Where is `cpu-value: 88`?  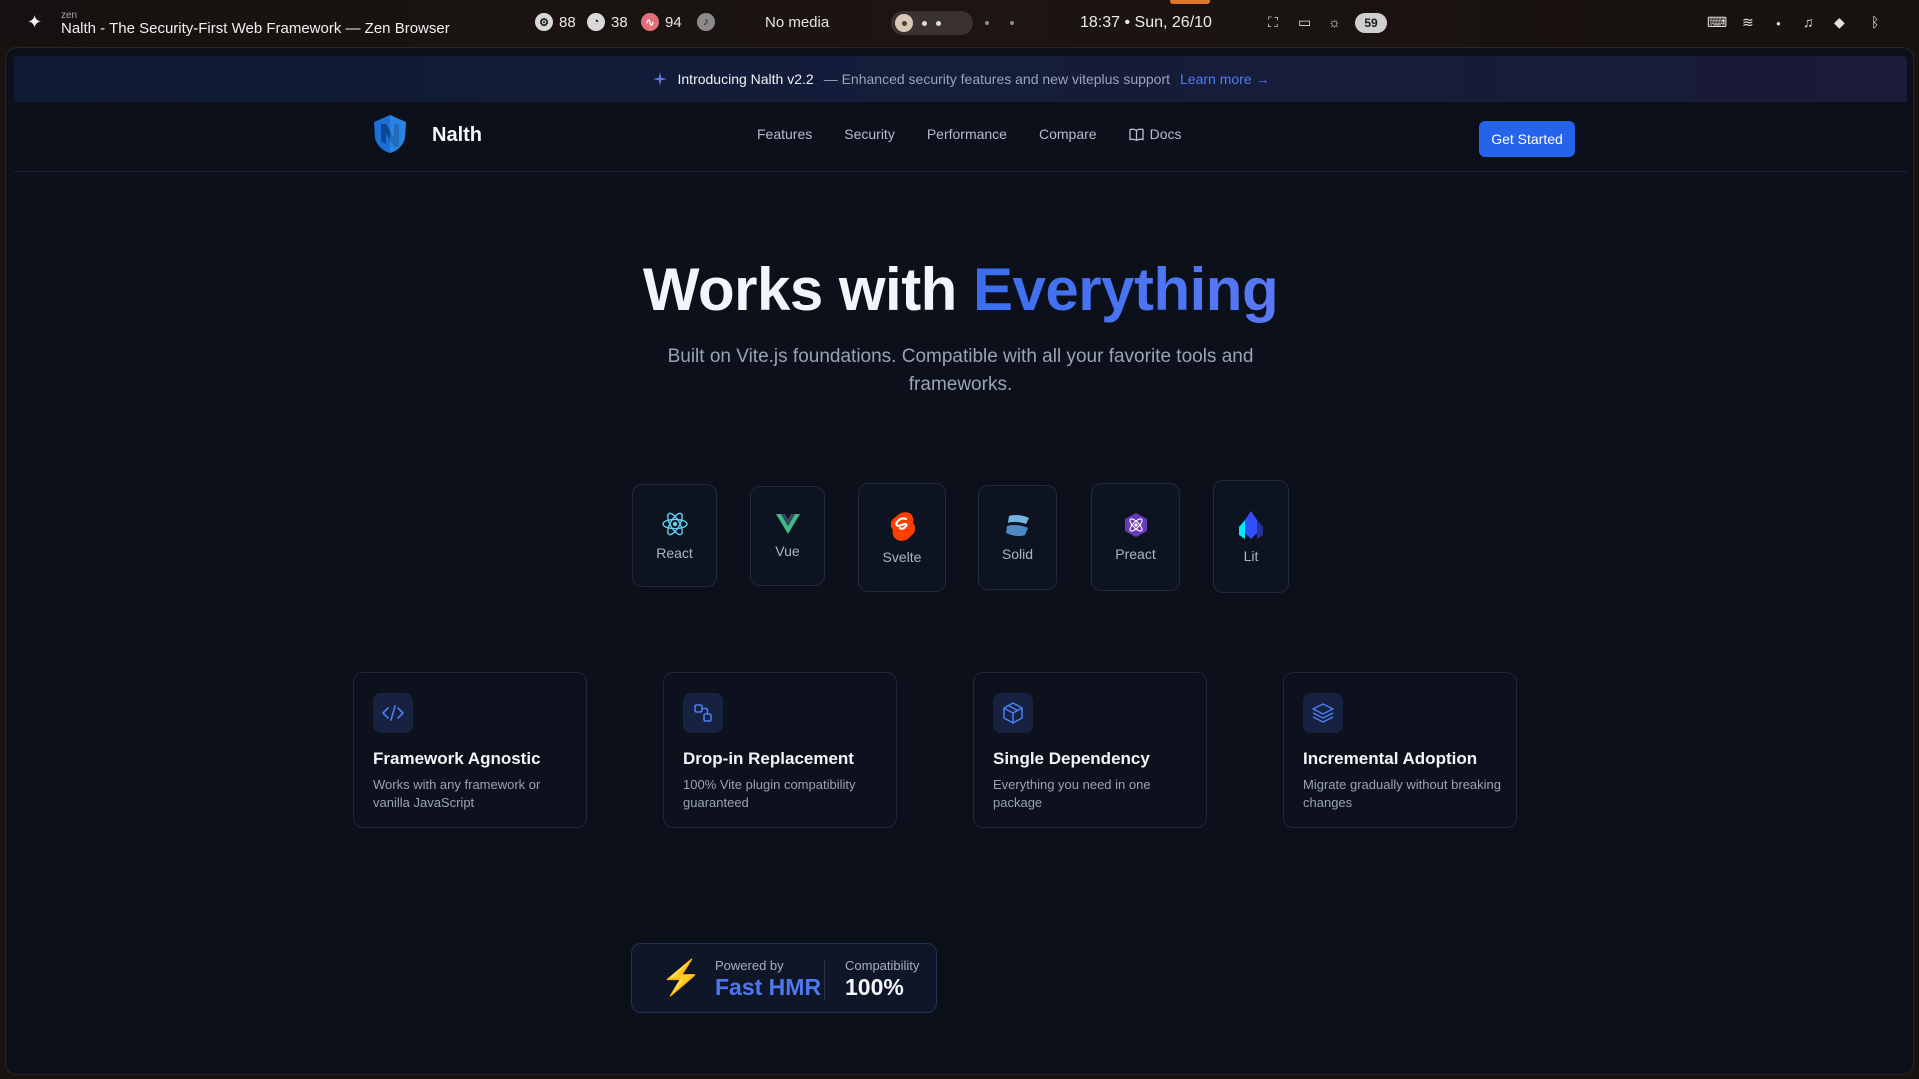
cpu-value: 88 is located at coordinates (567, 22).